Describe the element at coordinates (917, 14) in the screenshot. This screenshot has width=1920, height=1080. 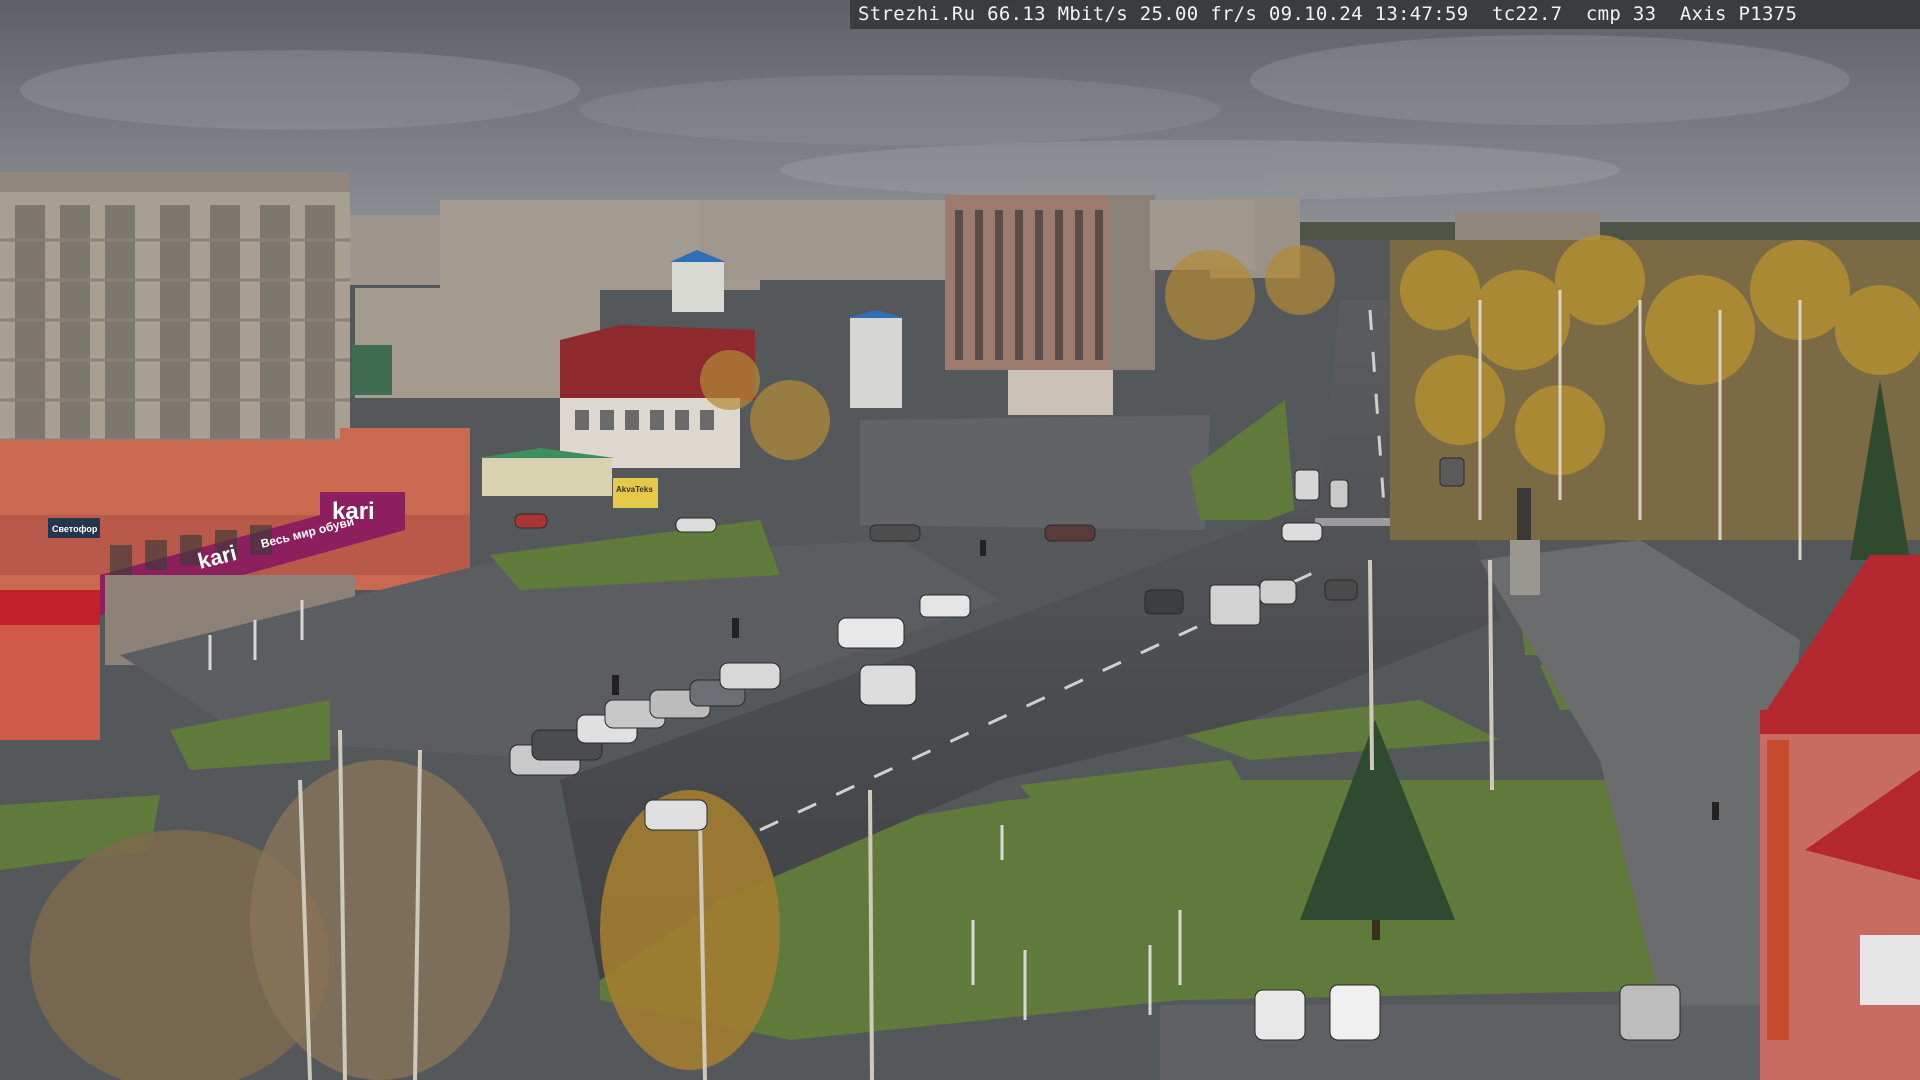
I see `site-name: Strezhi.Ru` at that location.